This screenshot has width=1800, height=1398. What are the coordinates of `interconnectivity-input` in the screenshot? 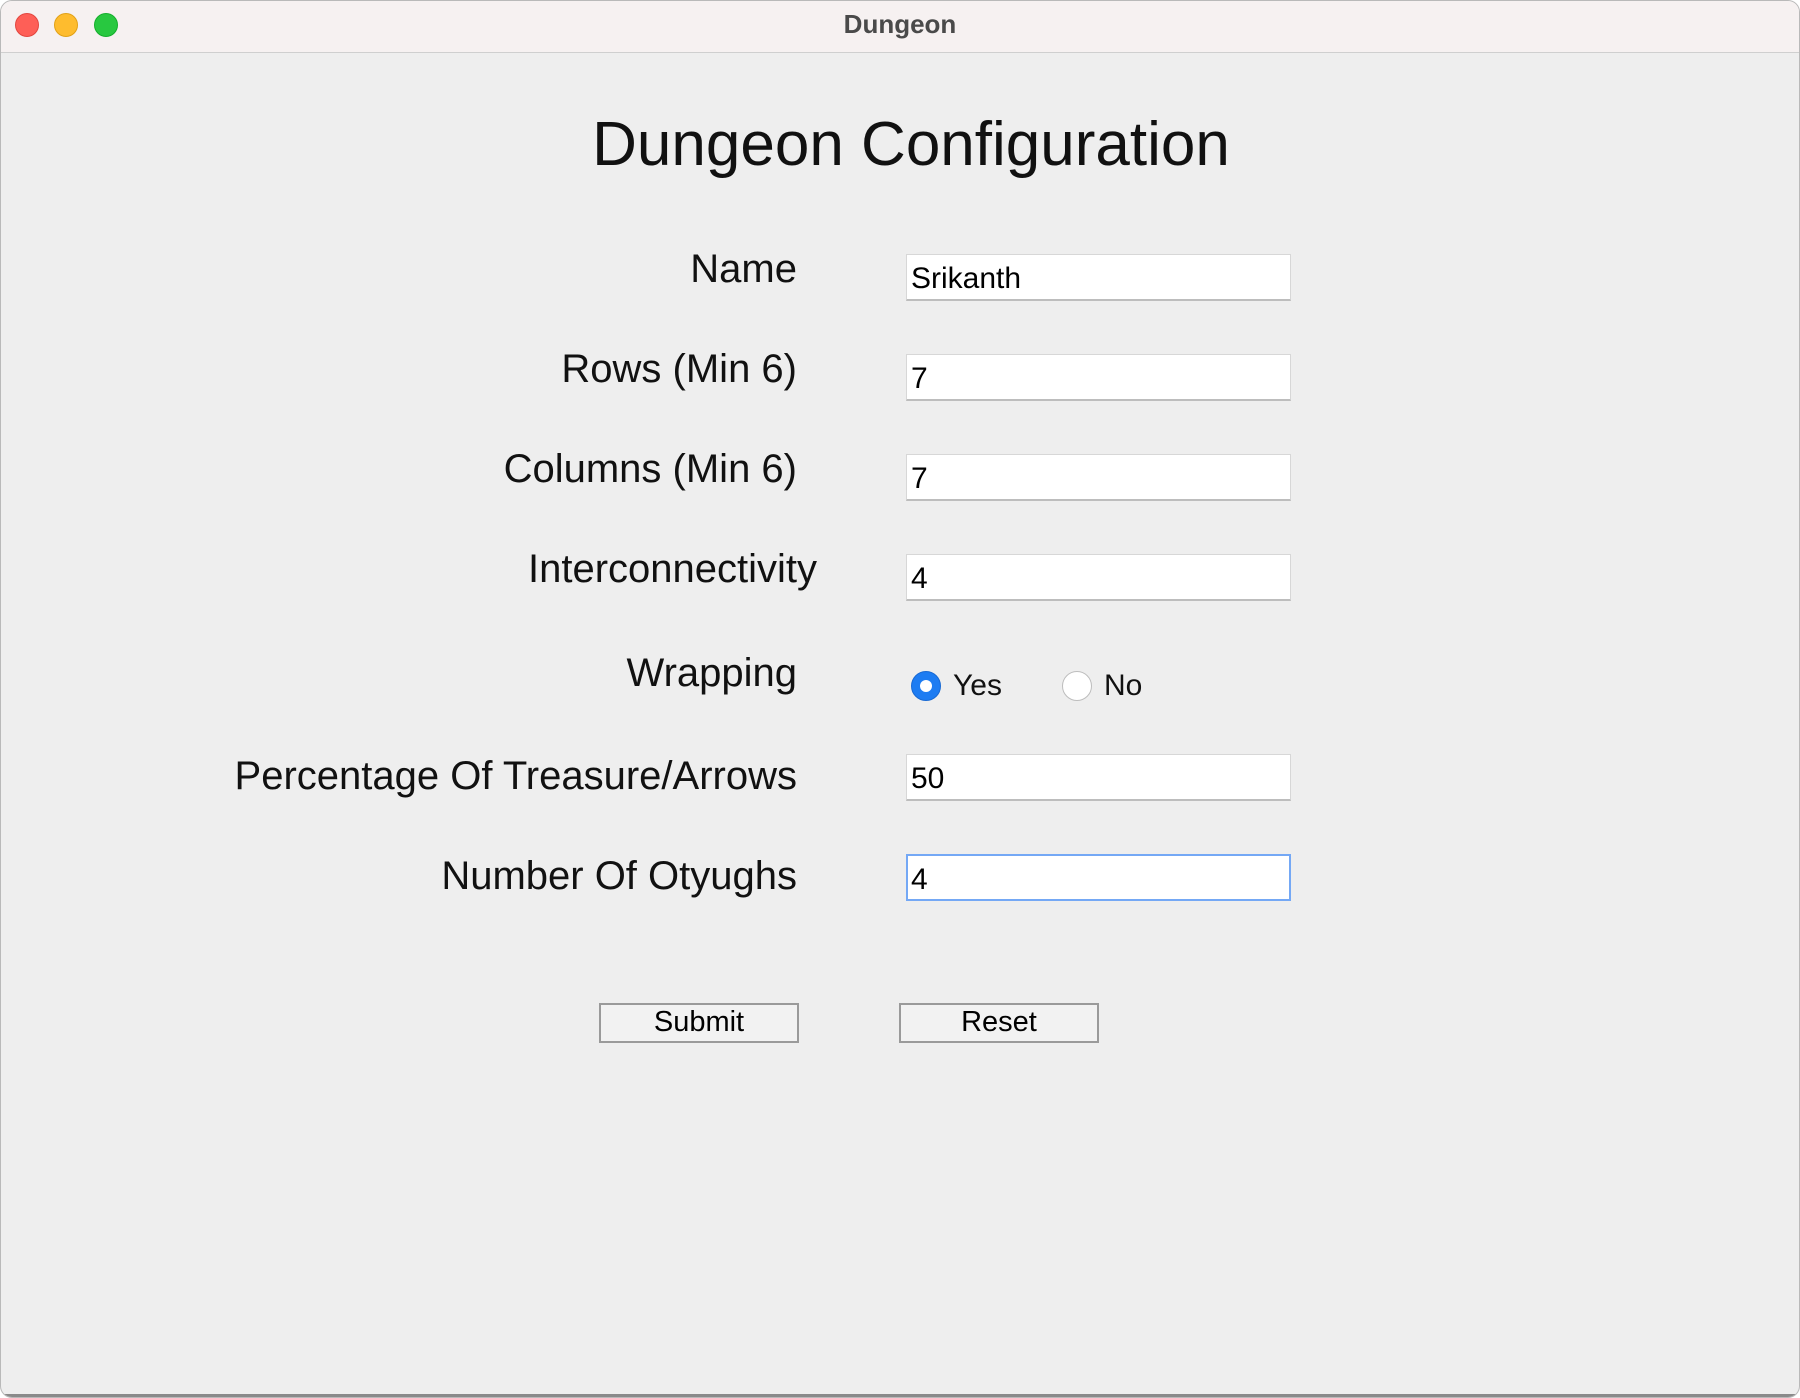 It's located at (1098, 577).